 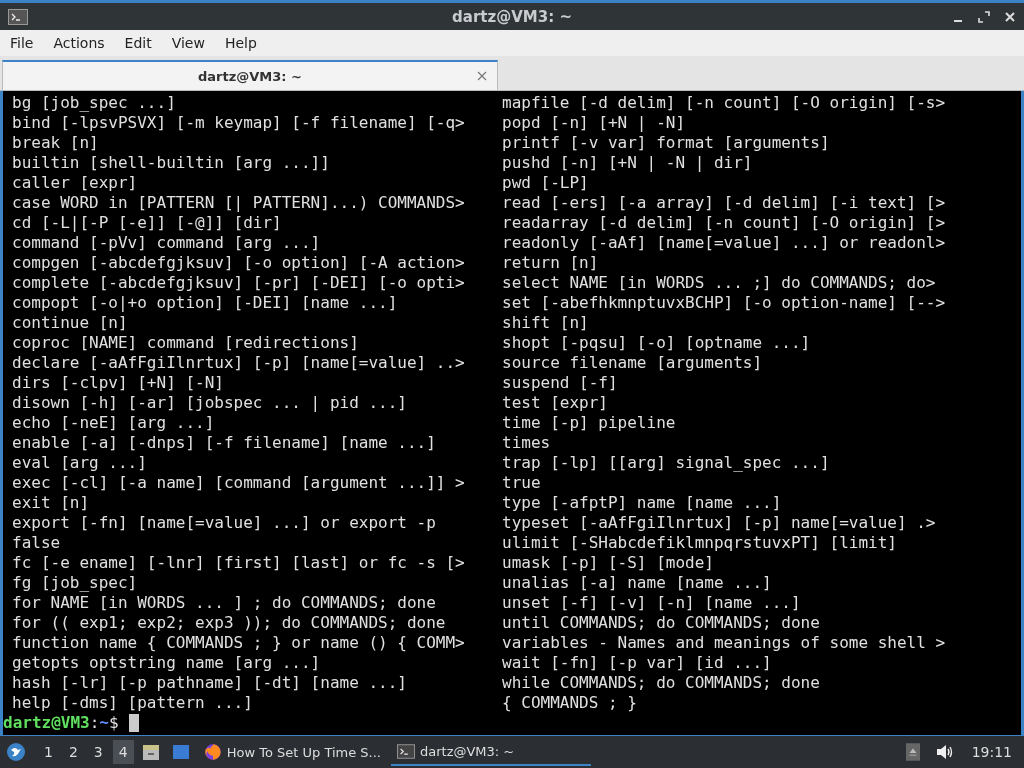 What do you see at coordinates (239, 283) in the screenshot?
I see `terminal-line: complete [-abcdefgjksuv] [-pr] [-DEI] [-o opti>` at bounding box center [239, 283].